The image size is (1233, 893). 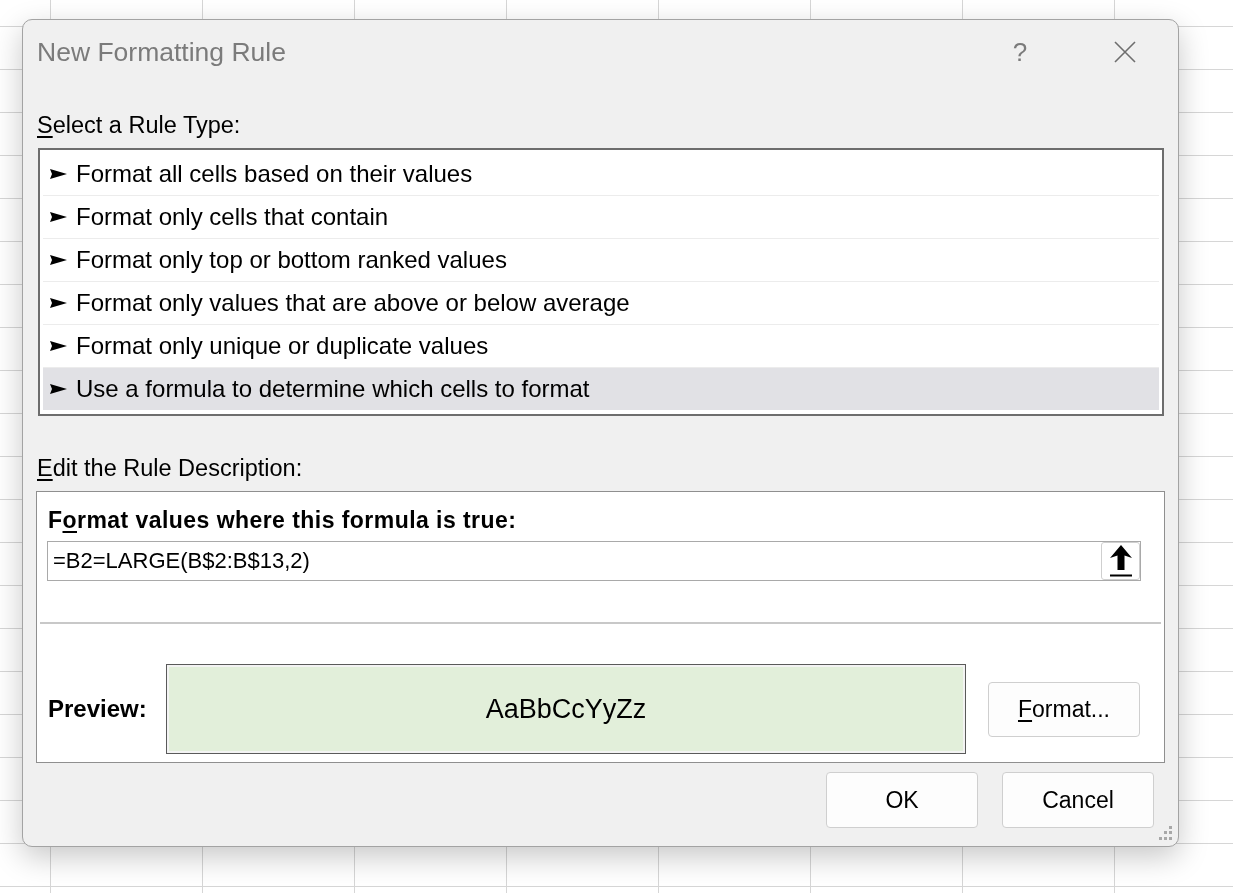 I want to click on window-title: New Formatting Rule, so click(x=161, y=52).